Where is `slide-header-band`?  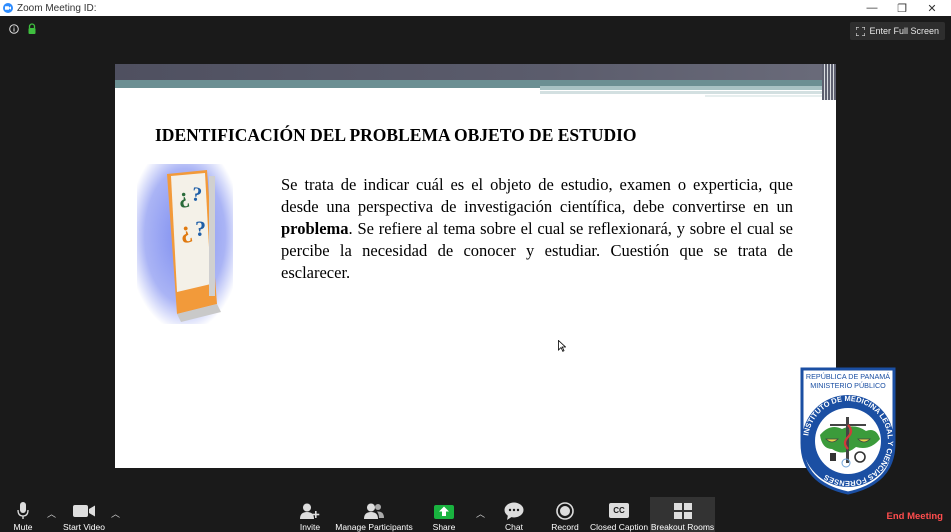 slide-header-band is located at coordinates (475, 72).